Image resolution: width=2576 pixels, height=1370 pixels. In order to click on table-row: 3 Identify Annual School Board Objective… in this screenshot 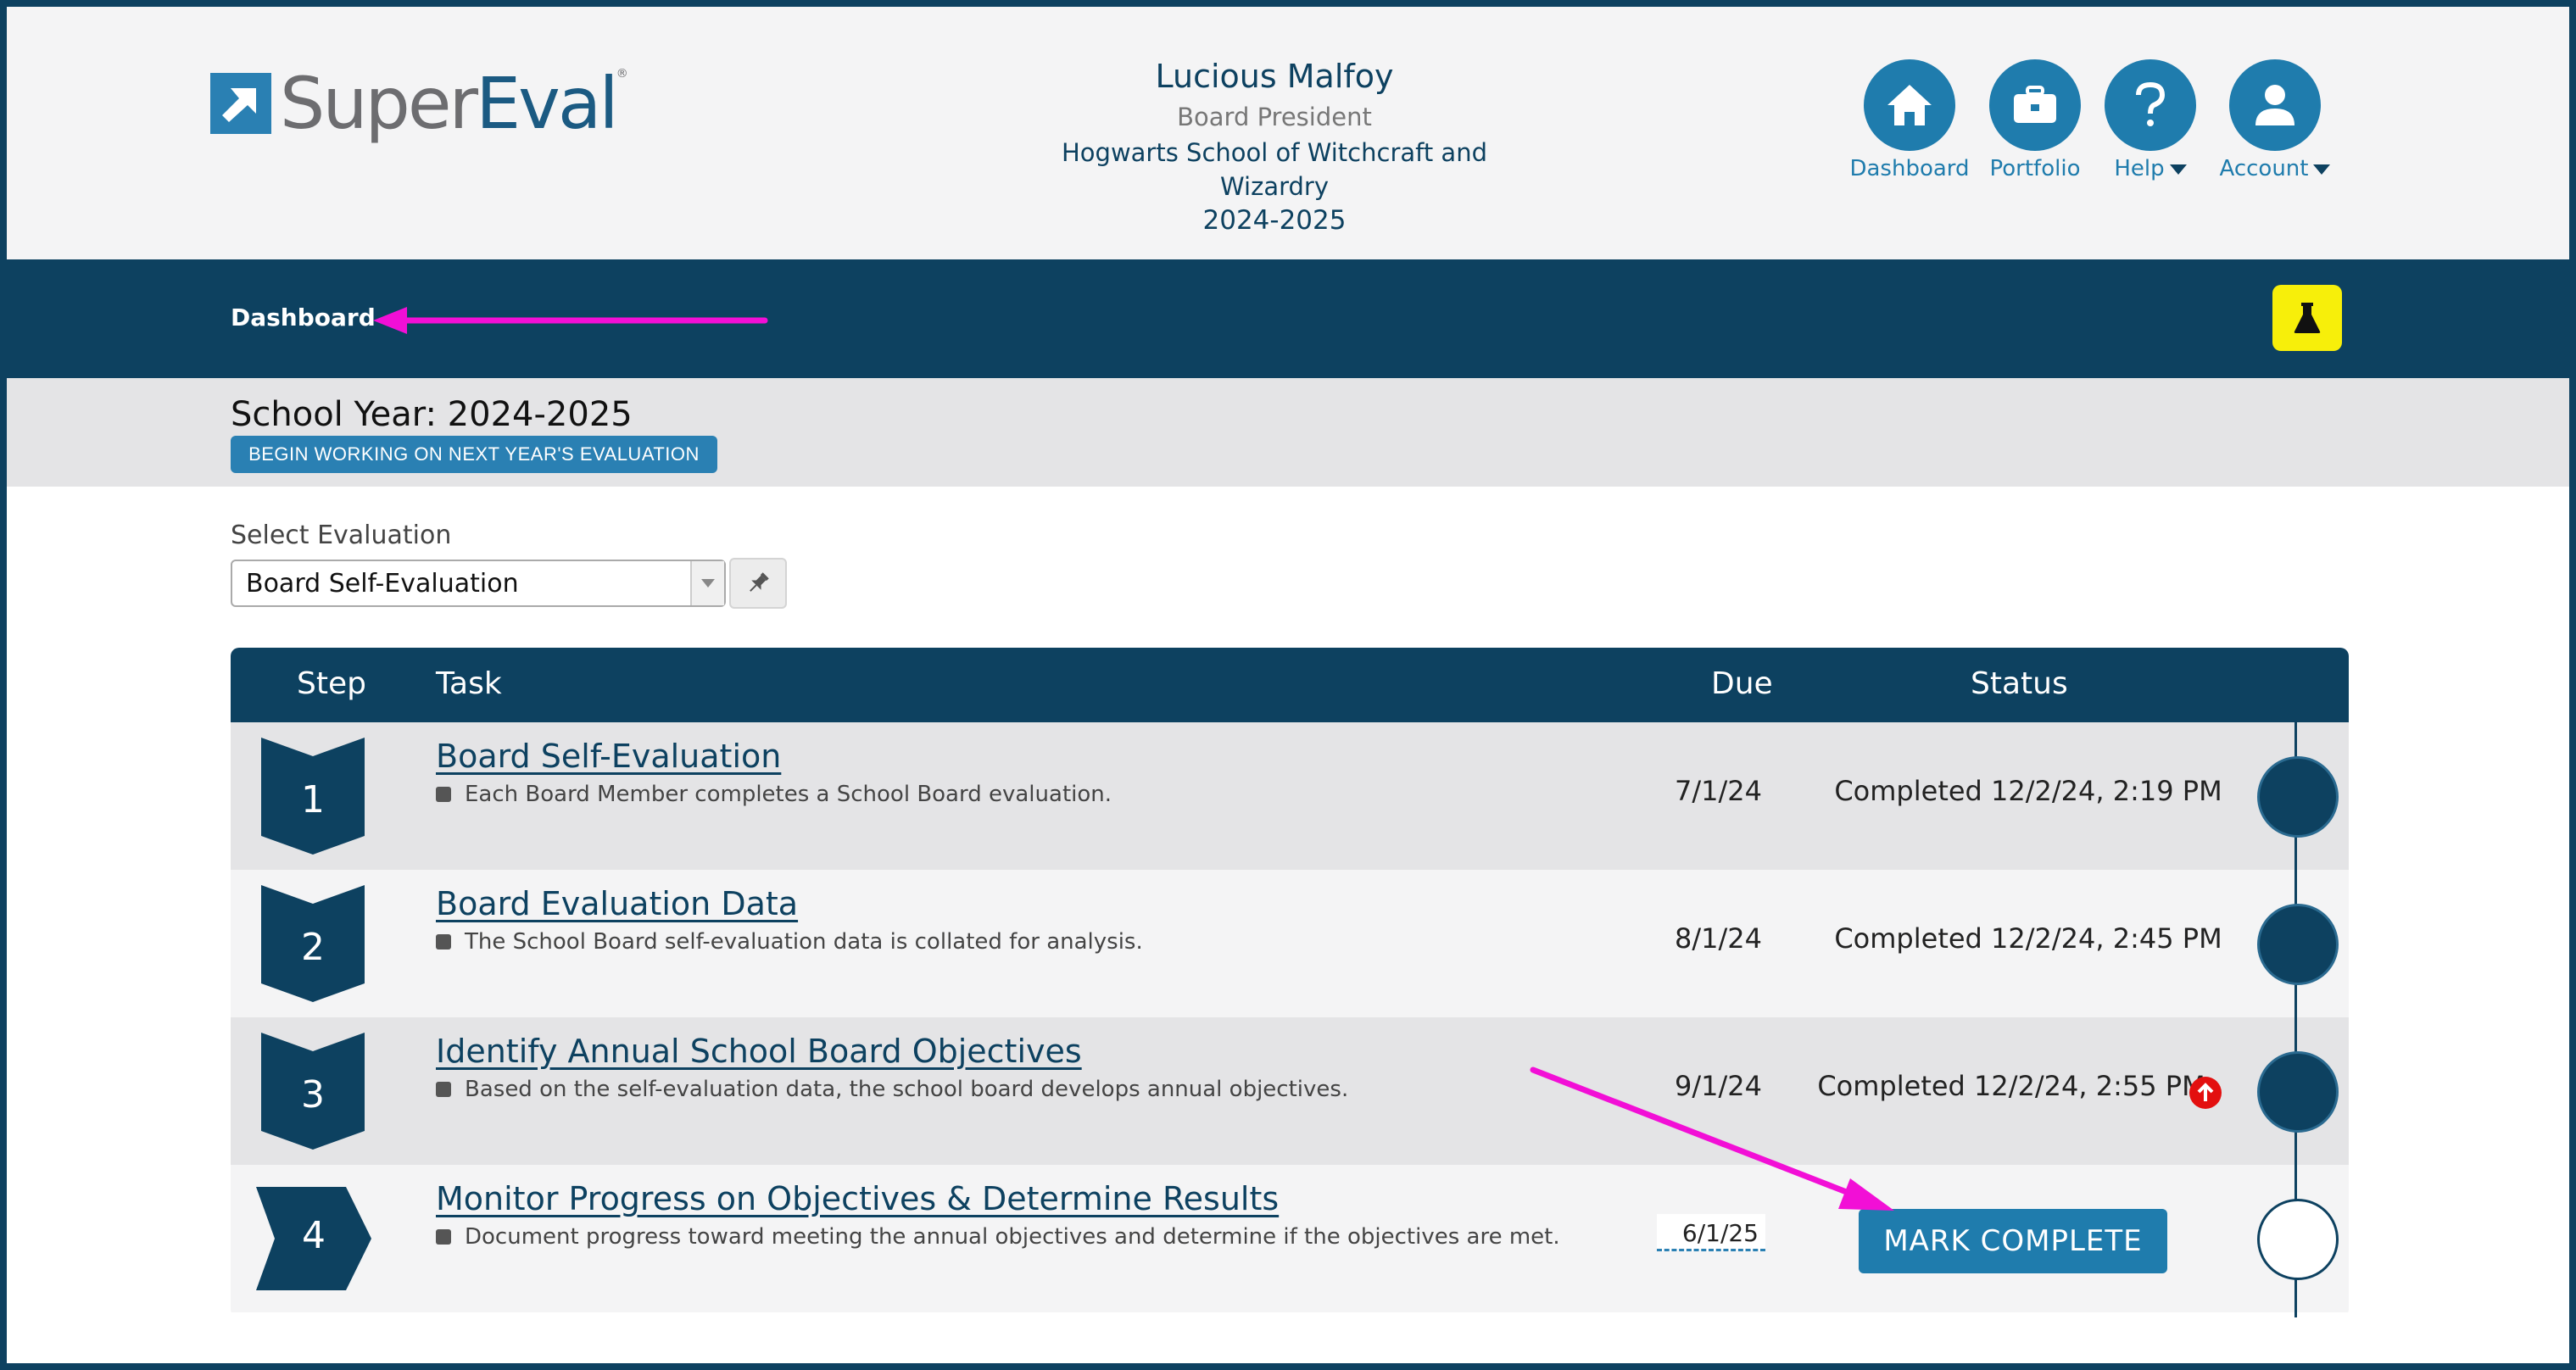, I will do `click(1290, 1091)`.